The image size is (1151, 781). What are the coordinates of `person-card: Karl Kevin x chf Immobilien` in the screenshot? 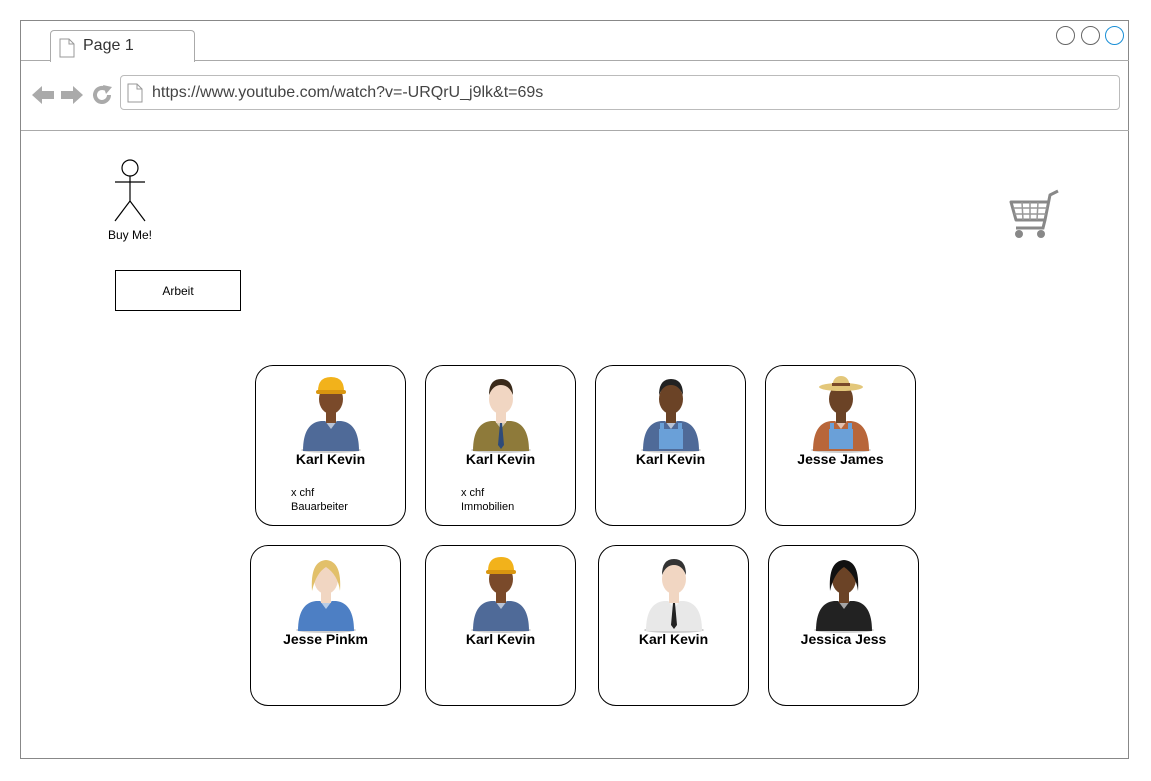 It's located at (500, 445).